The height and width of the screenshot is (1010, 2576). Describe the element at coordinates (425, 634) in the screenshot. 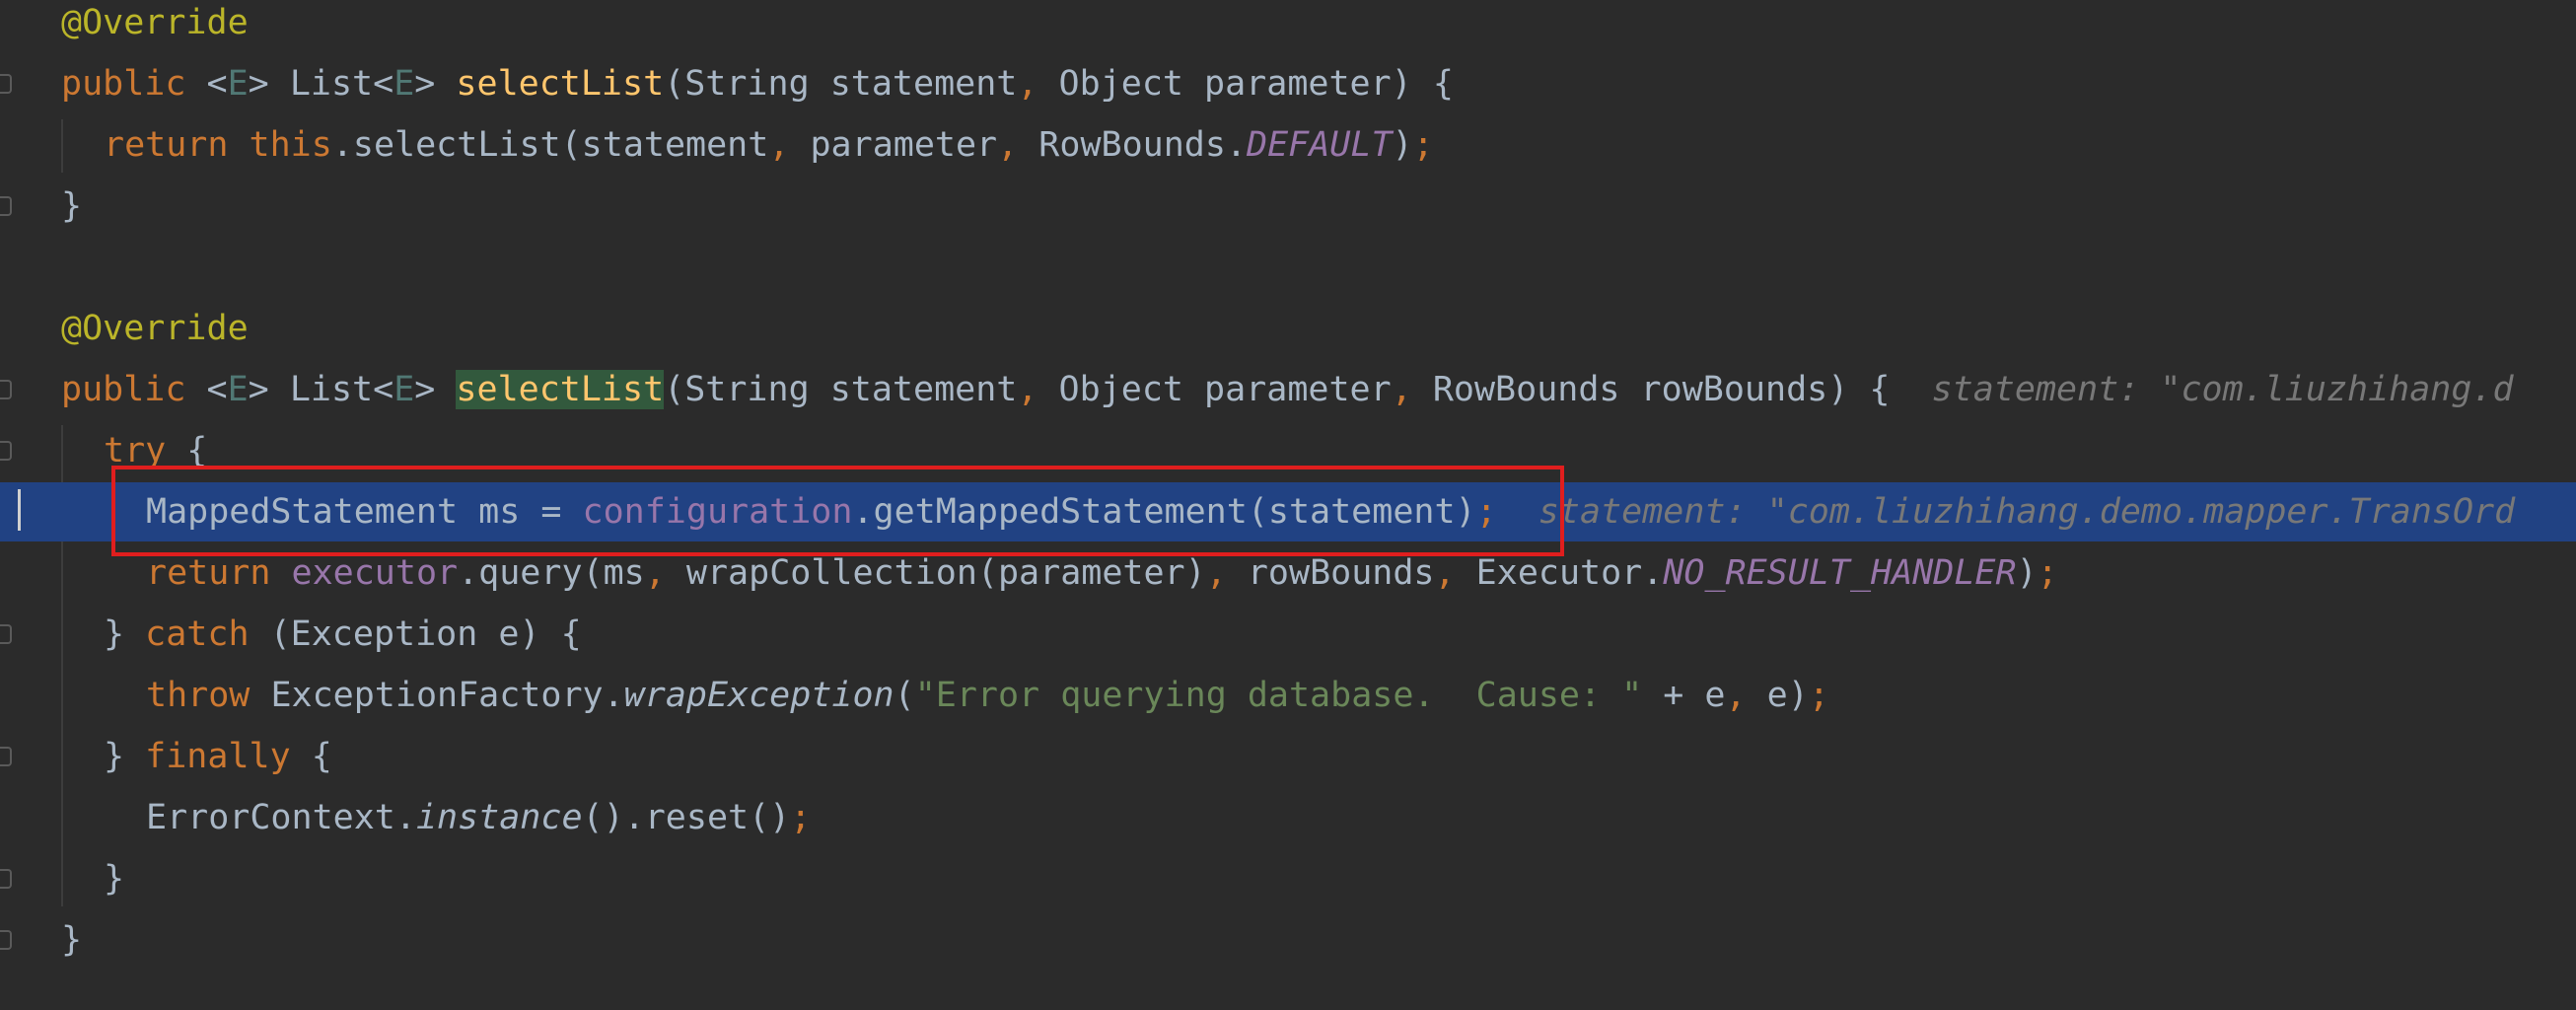

I see `code-token: (Exception e) {` at that location.